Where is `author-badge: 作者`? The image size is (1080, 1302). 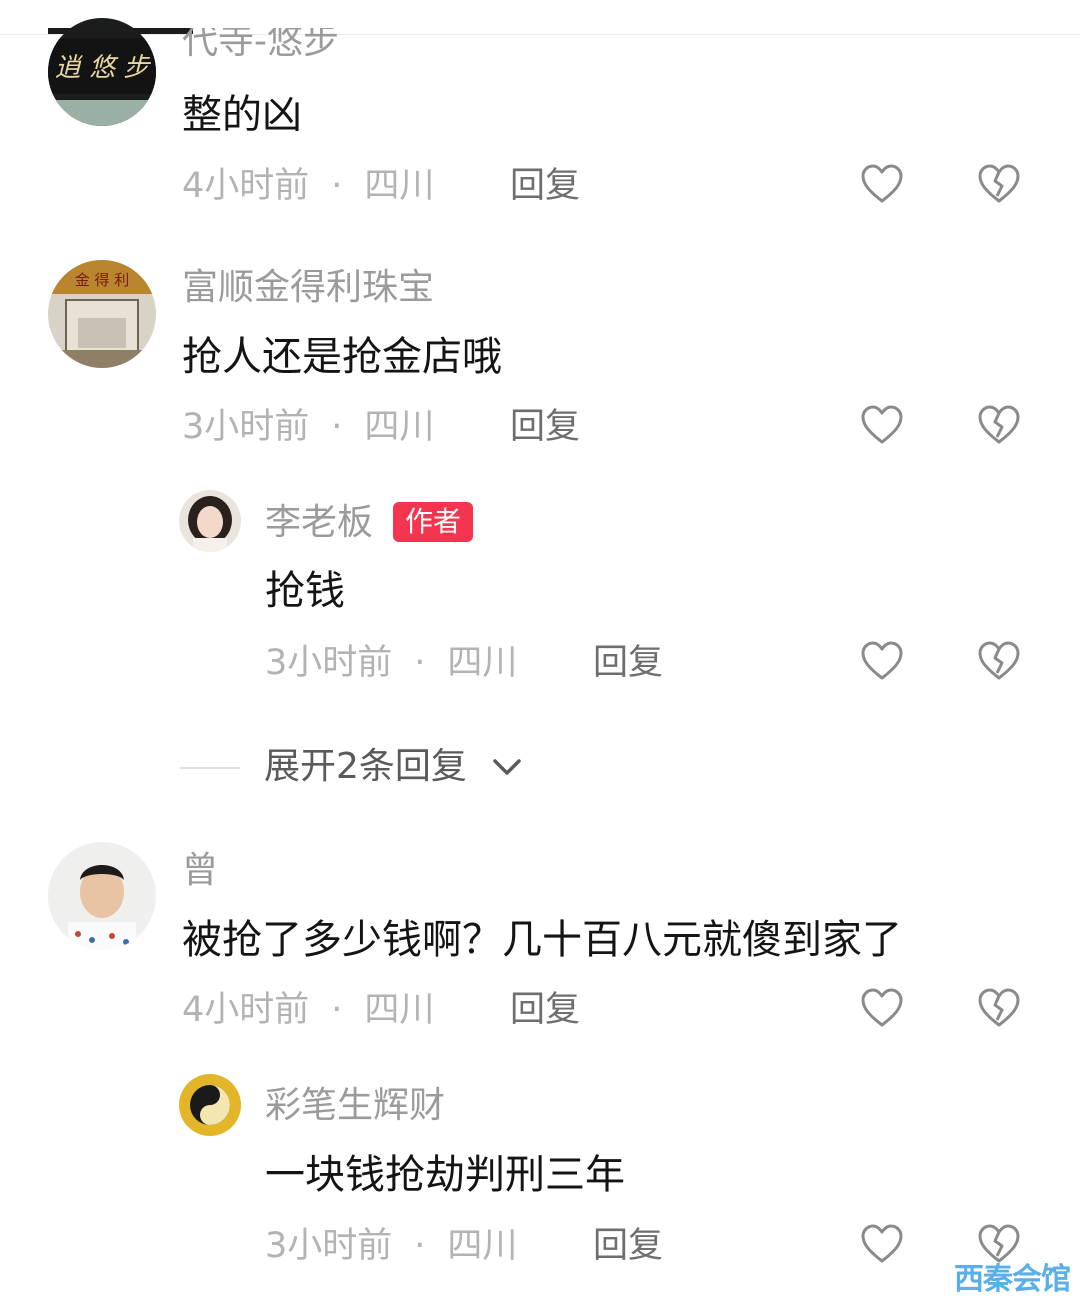
author-badge: 作者 is located at coordinates (433, 522).